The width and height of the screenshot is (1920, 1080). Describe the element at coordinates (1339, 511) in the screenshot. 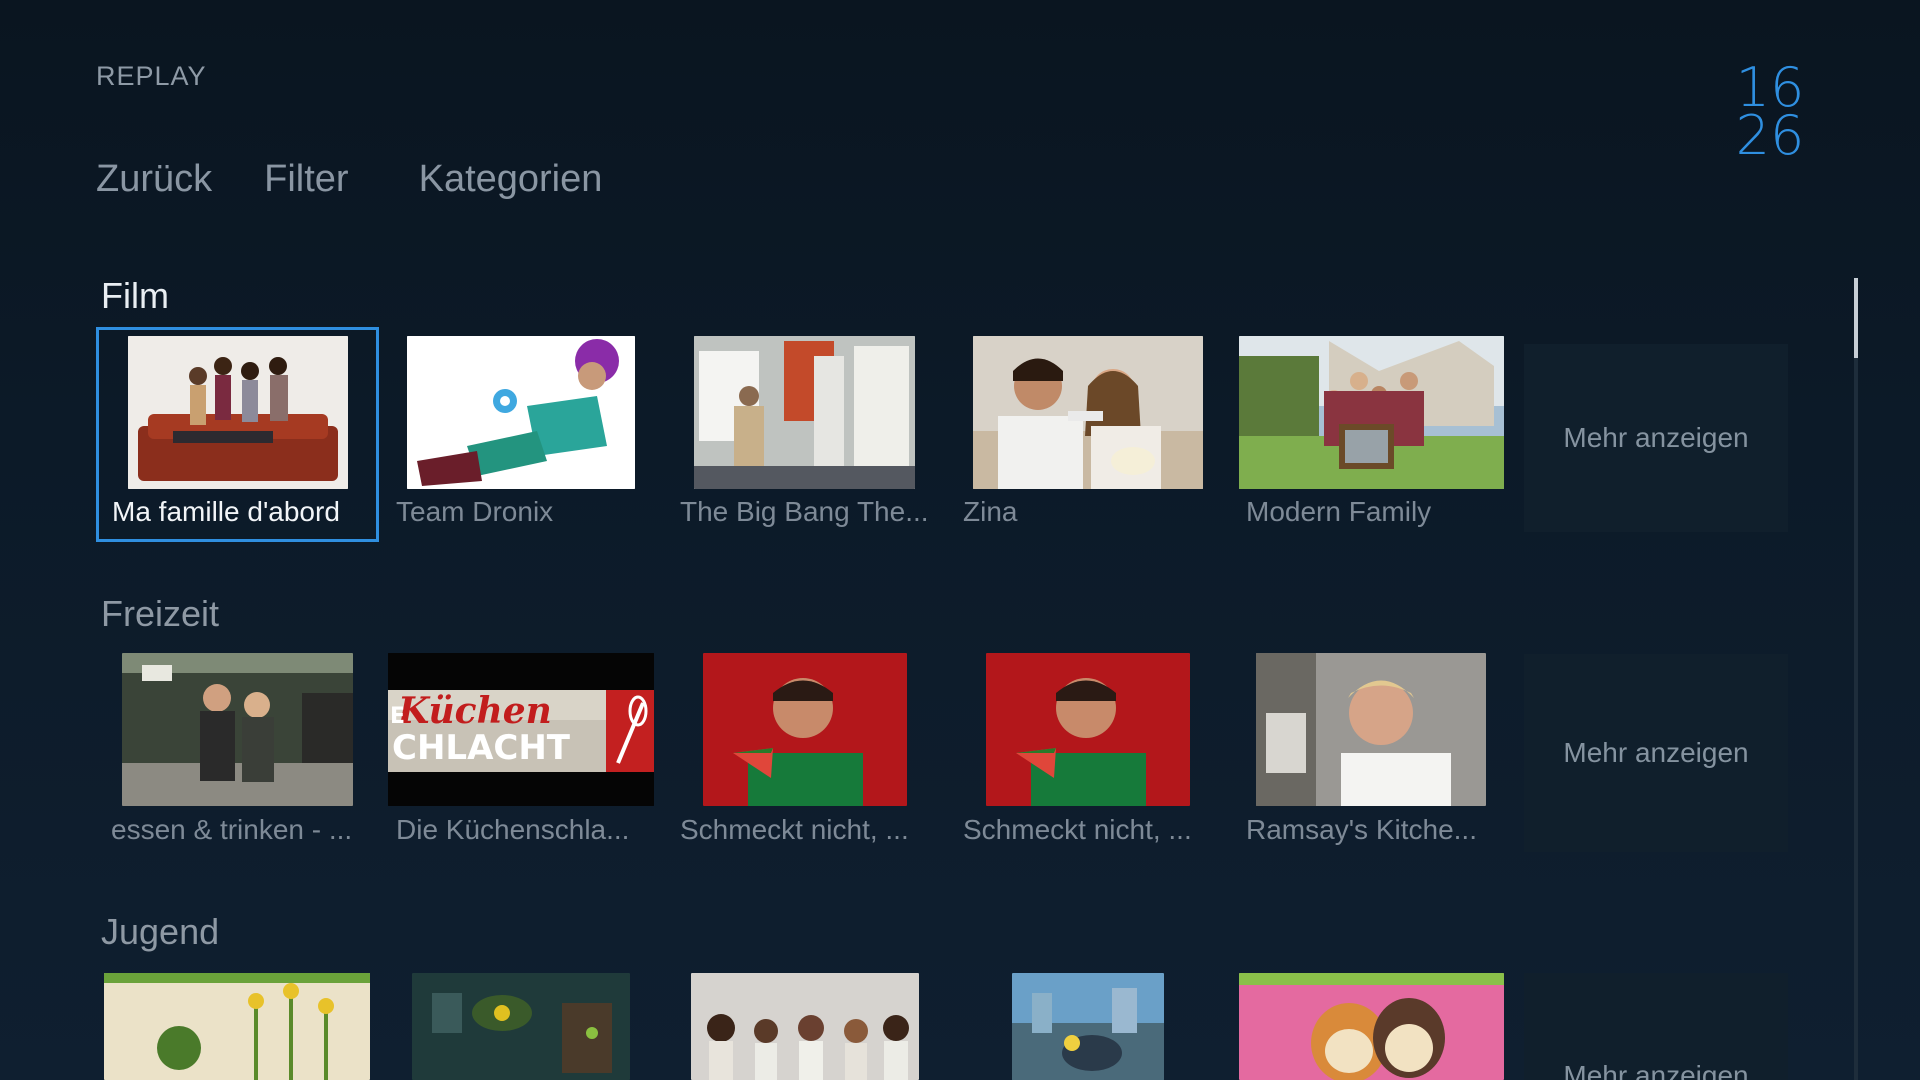

I see `tile-title: Modern Family` at that location.